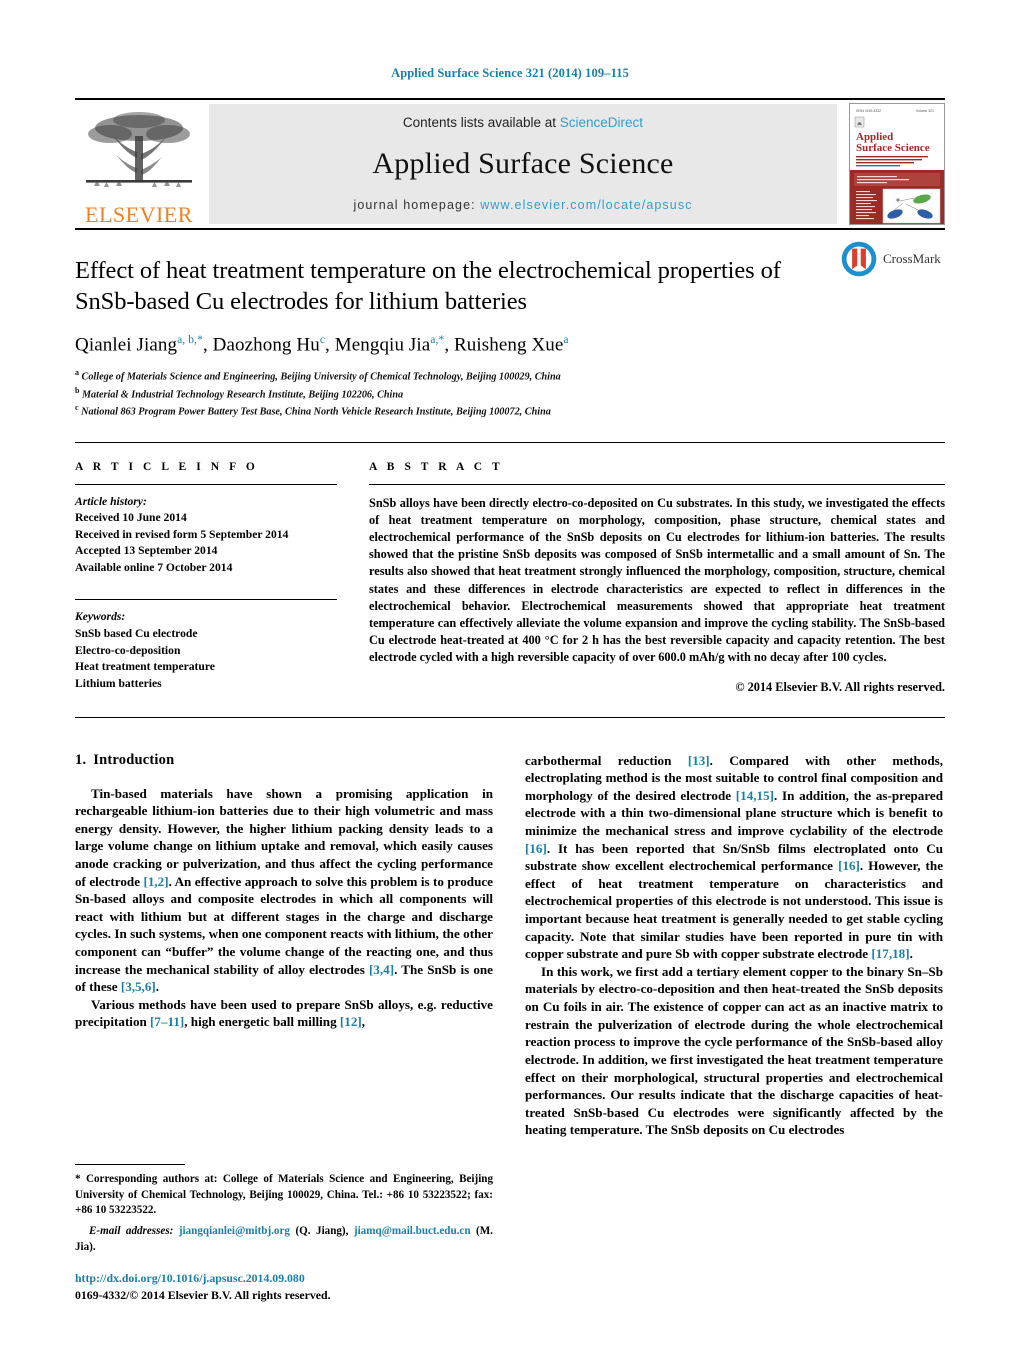  I want to click on author-marks: a,*, so click(437, 339).